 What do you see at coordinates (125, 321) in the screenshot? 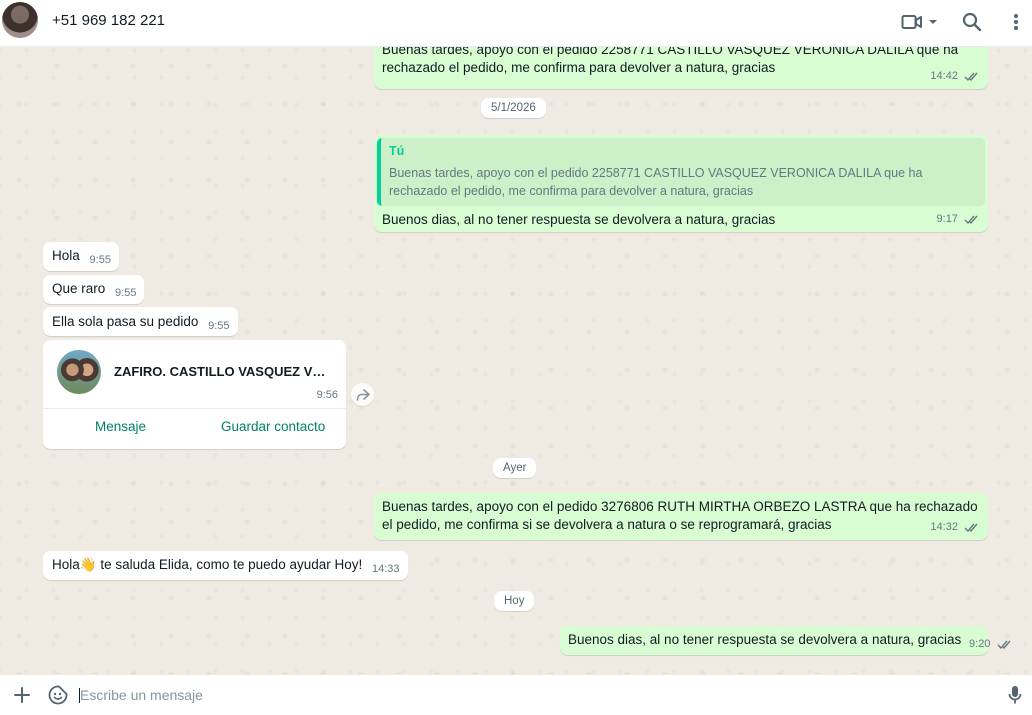
I see `message-text: Ella sola pasa su pedido` at bounding box center [125, 321].